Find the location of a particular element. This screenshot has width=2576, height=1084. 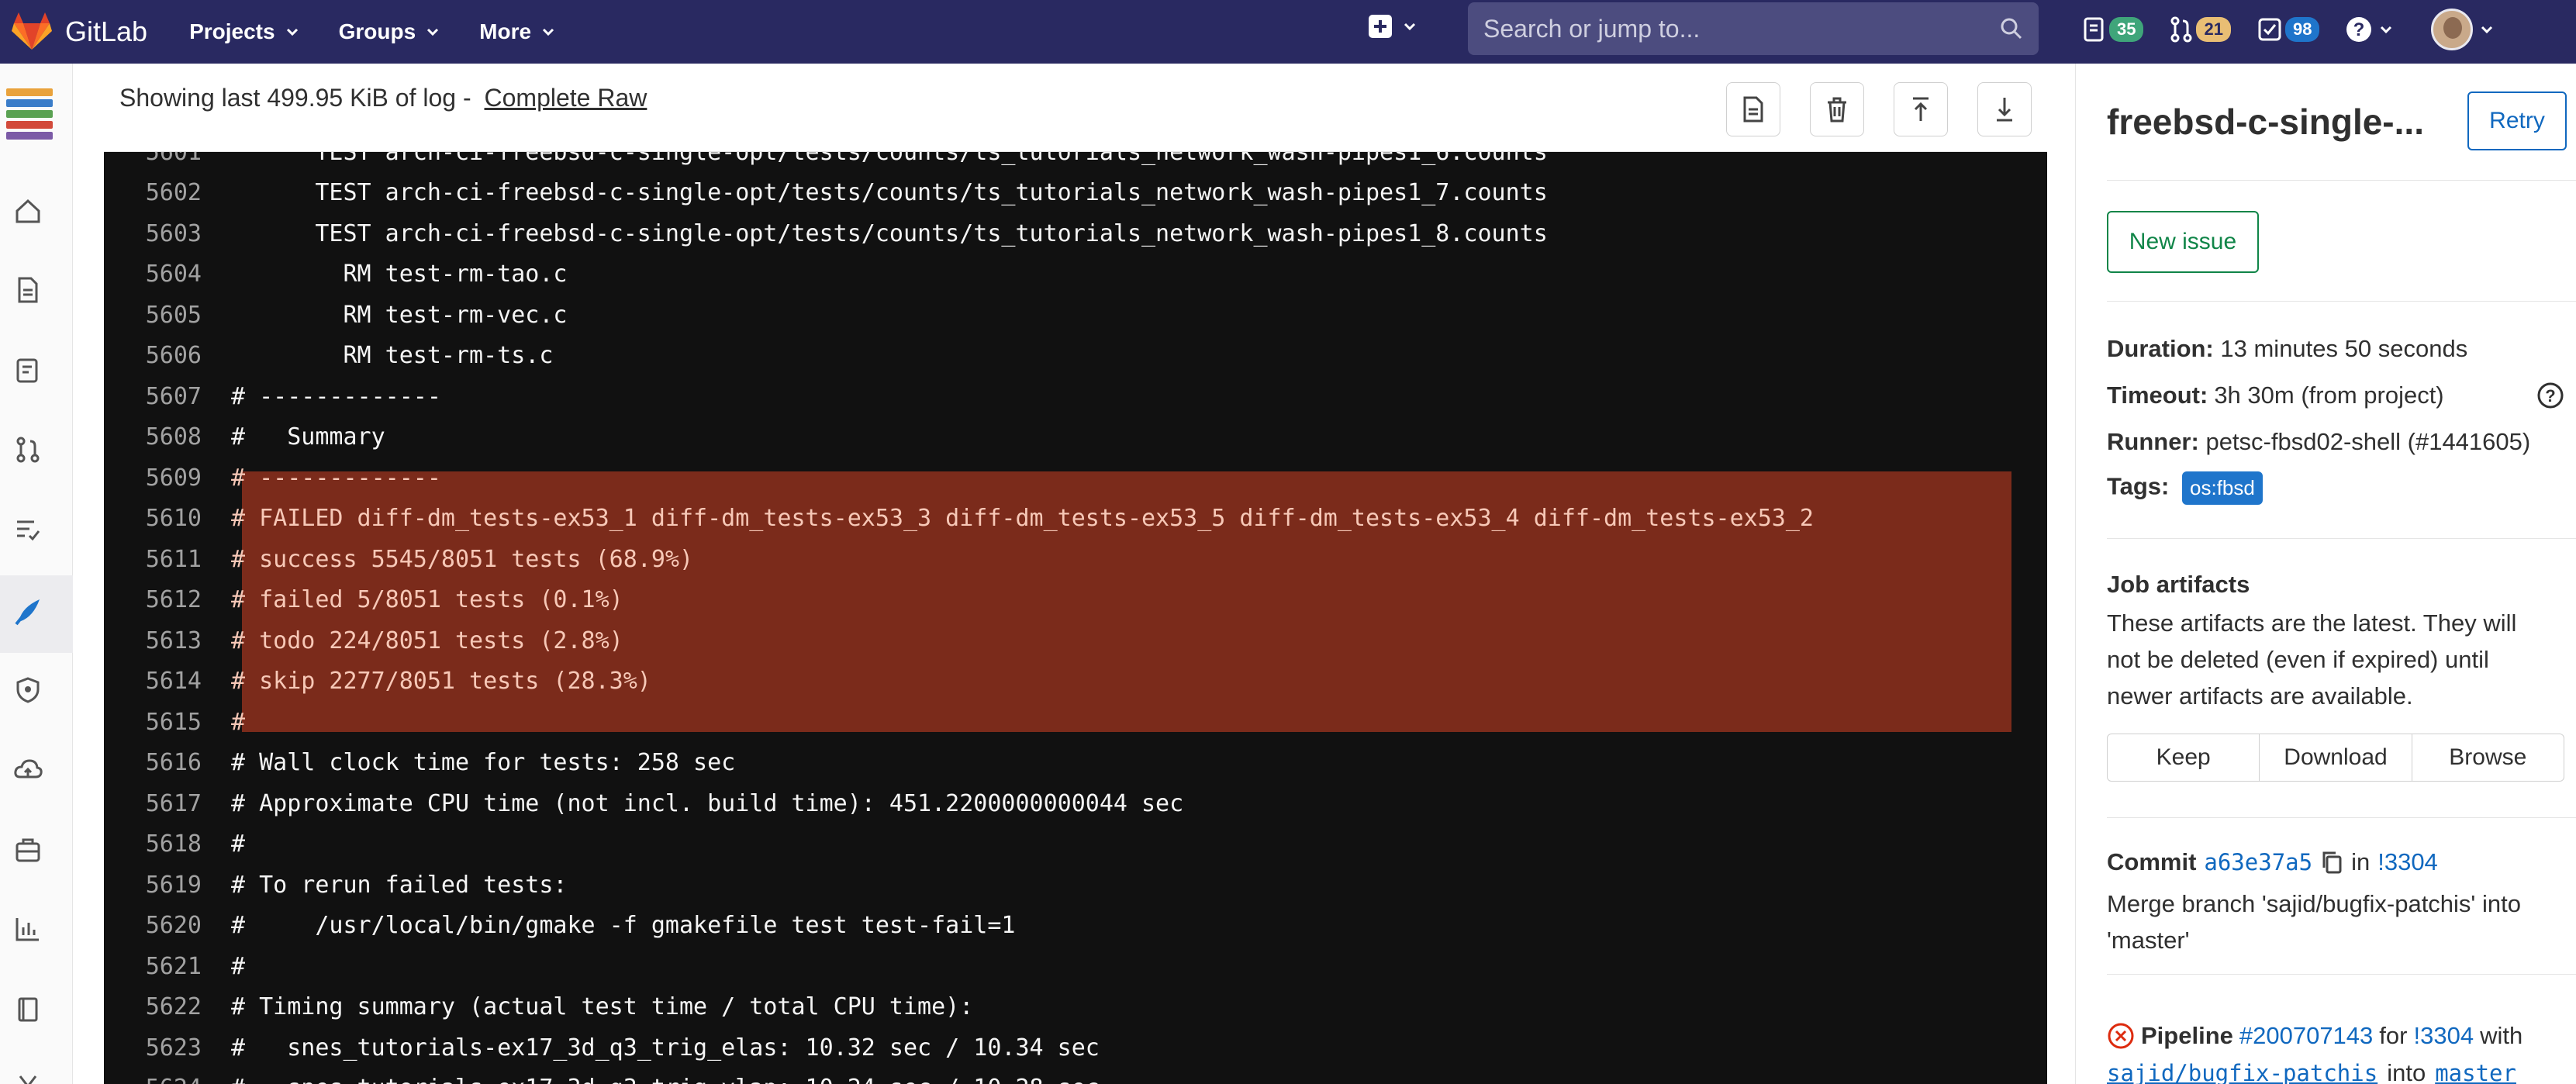

show-raw-button is located at coordinates (1753, 109).